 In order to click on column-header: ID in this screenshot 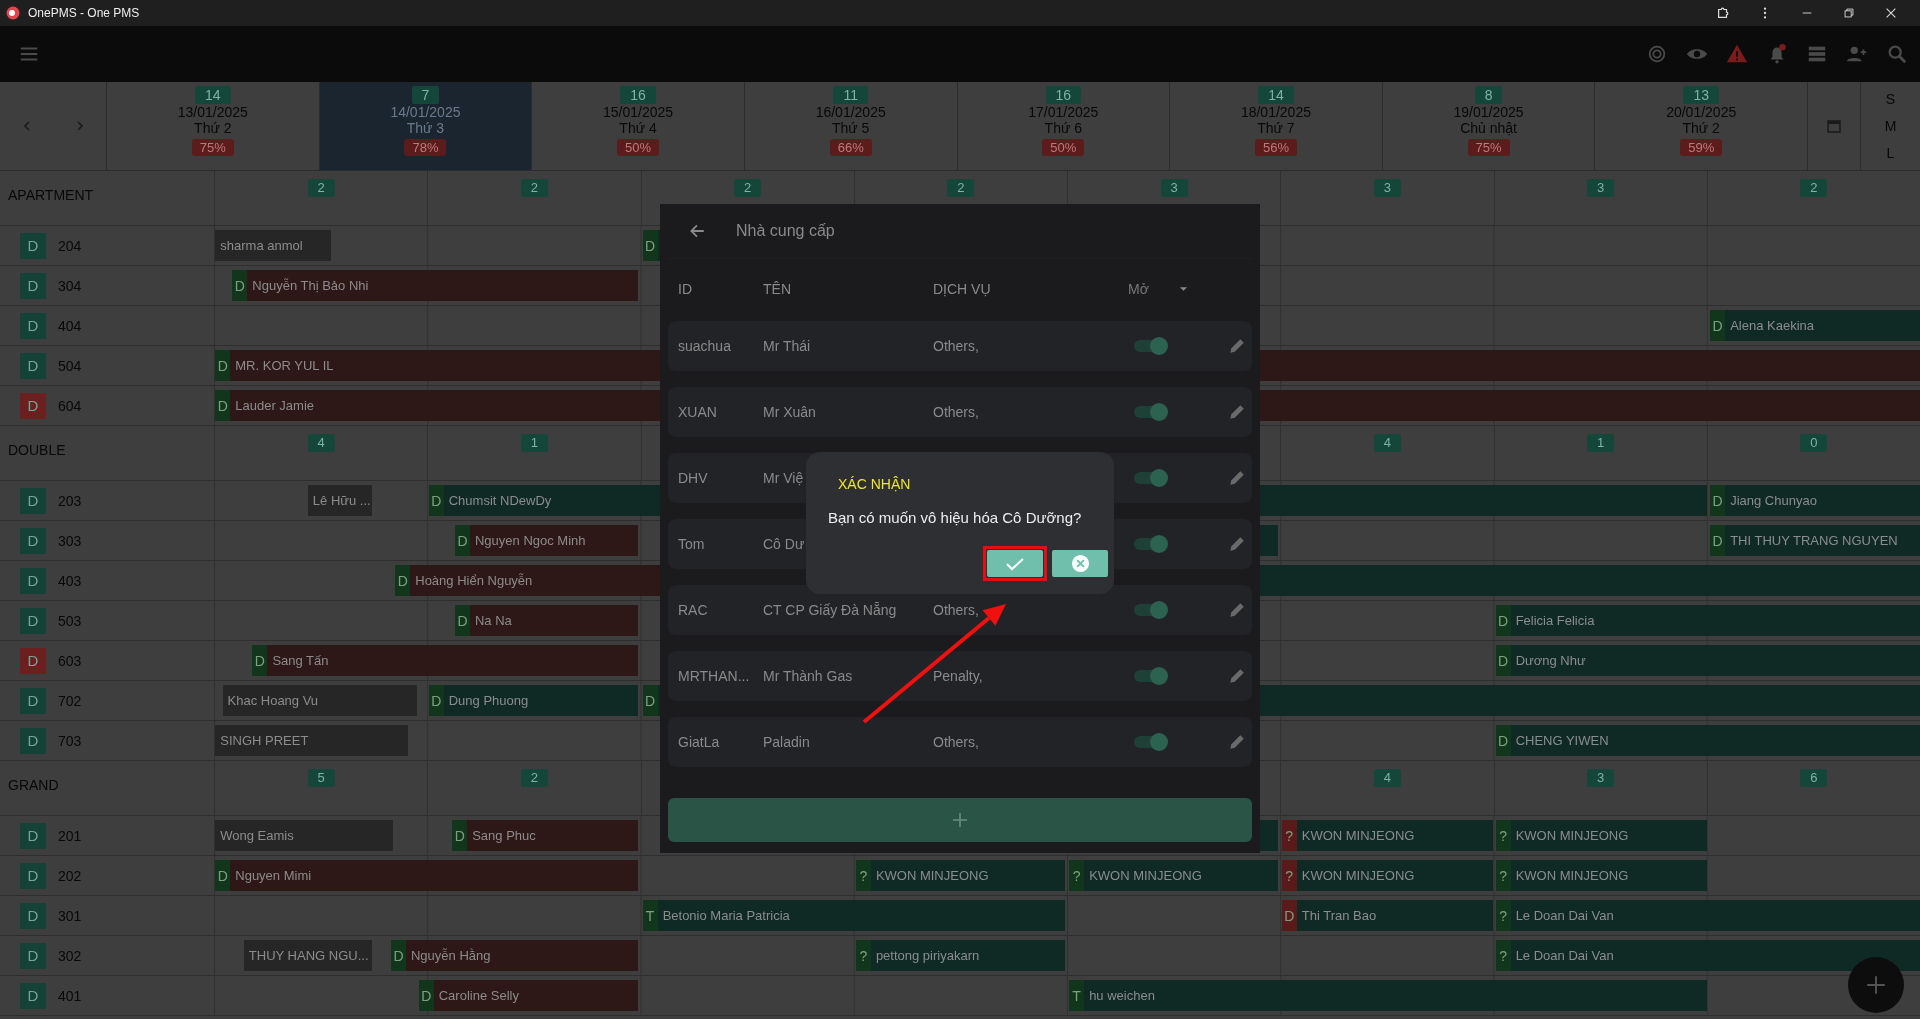, I will do `click(685, 289)`.